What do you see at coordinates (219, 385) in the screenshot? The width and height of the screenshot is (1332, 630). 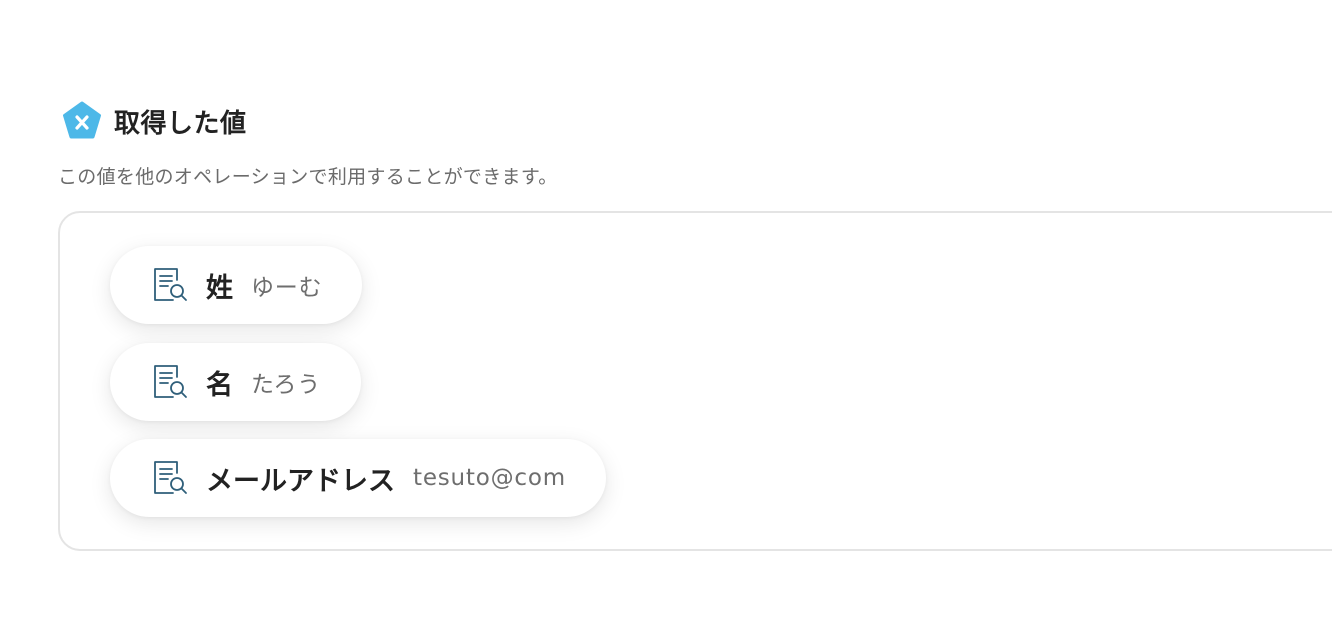 I see `field-label: 名` at bounding box center [219, 385].